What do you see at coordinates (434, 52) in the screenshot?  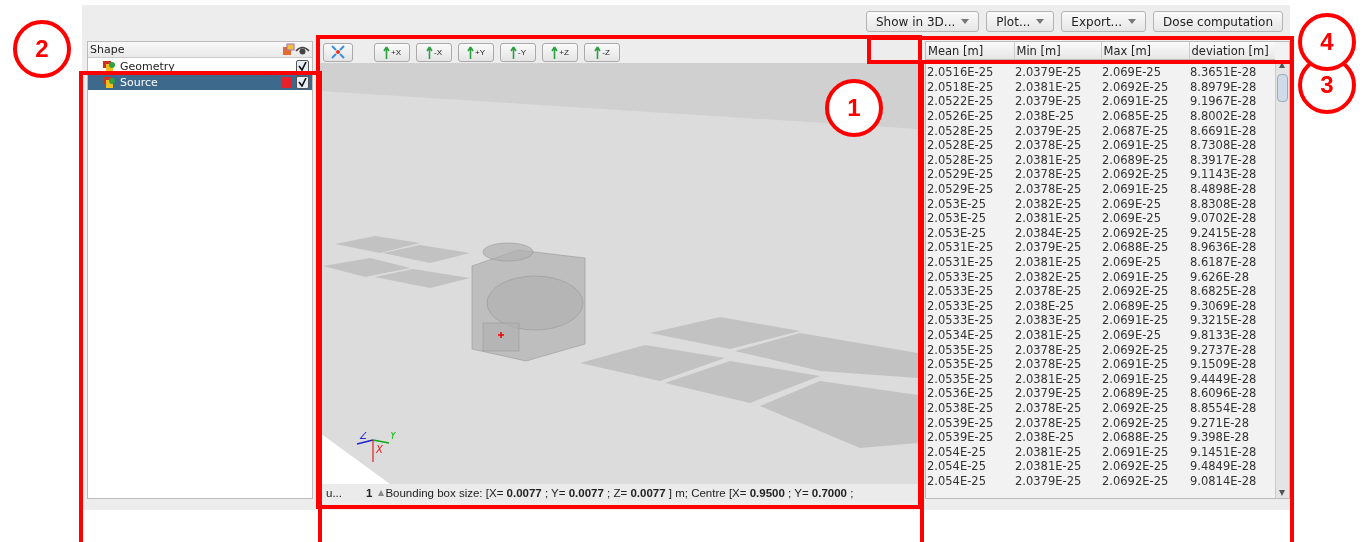 I see `view-direction-button: -X` at bounding box center [434, 52].